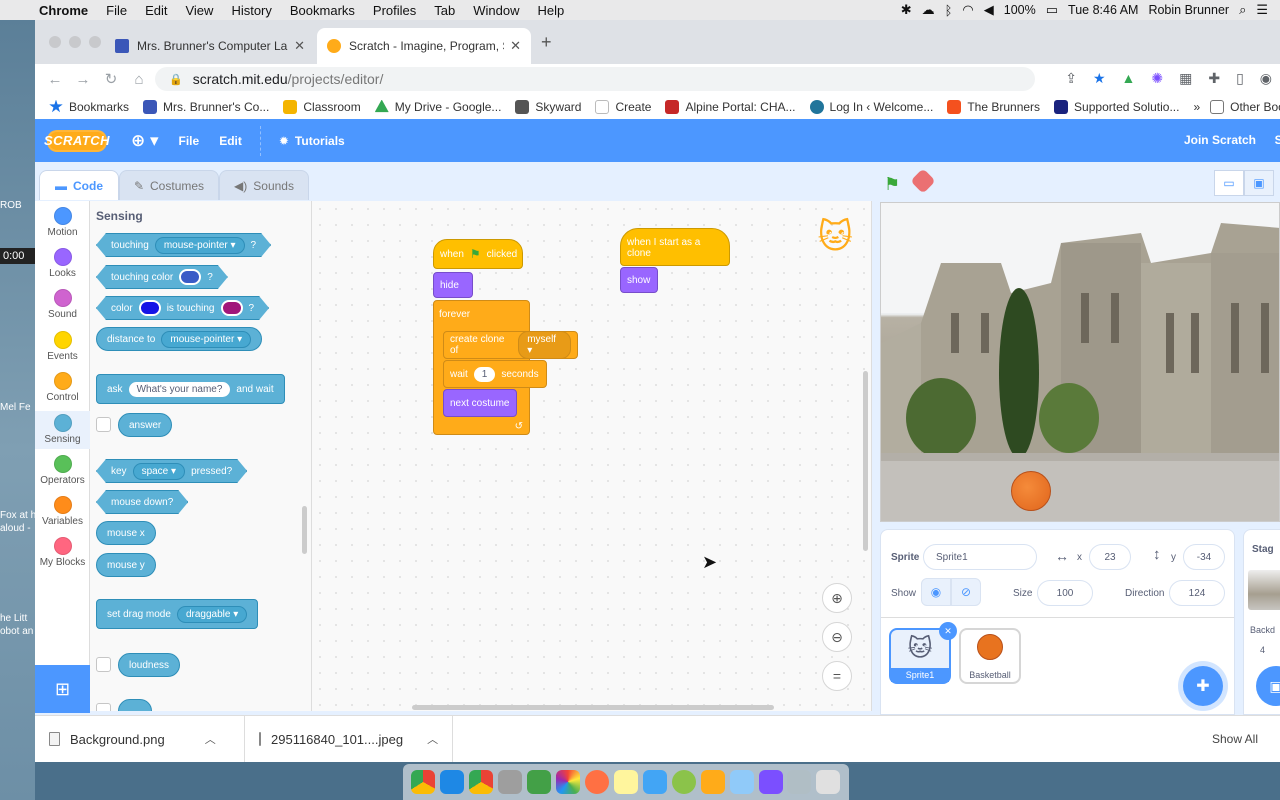  Describe the element at coordinates (1185, 78) in the screenshot. I see `grid-extension-icon: ▦` at that location.